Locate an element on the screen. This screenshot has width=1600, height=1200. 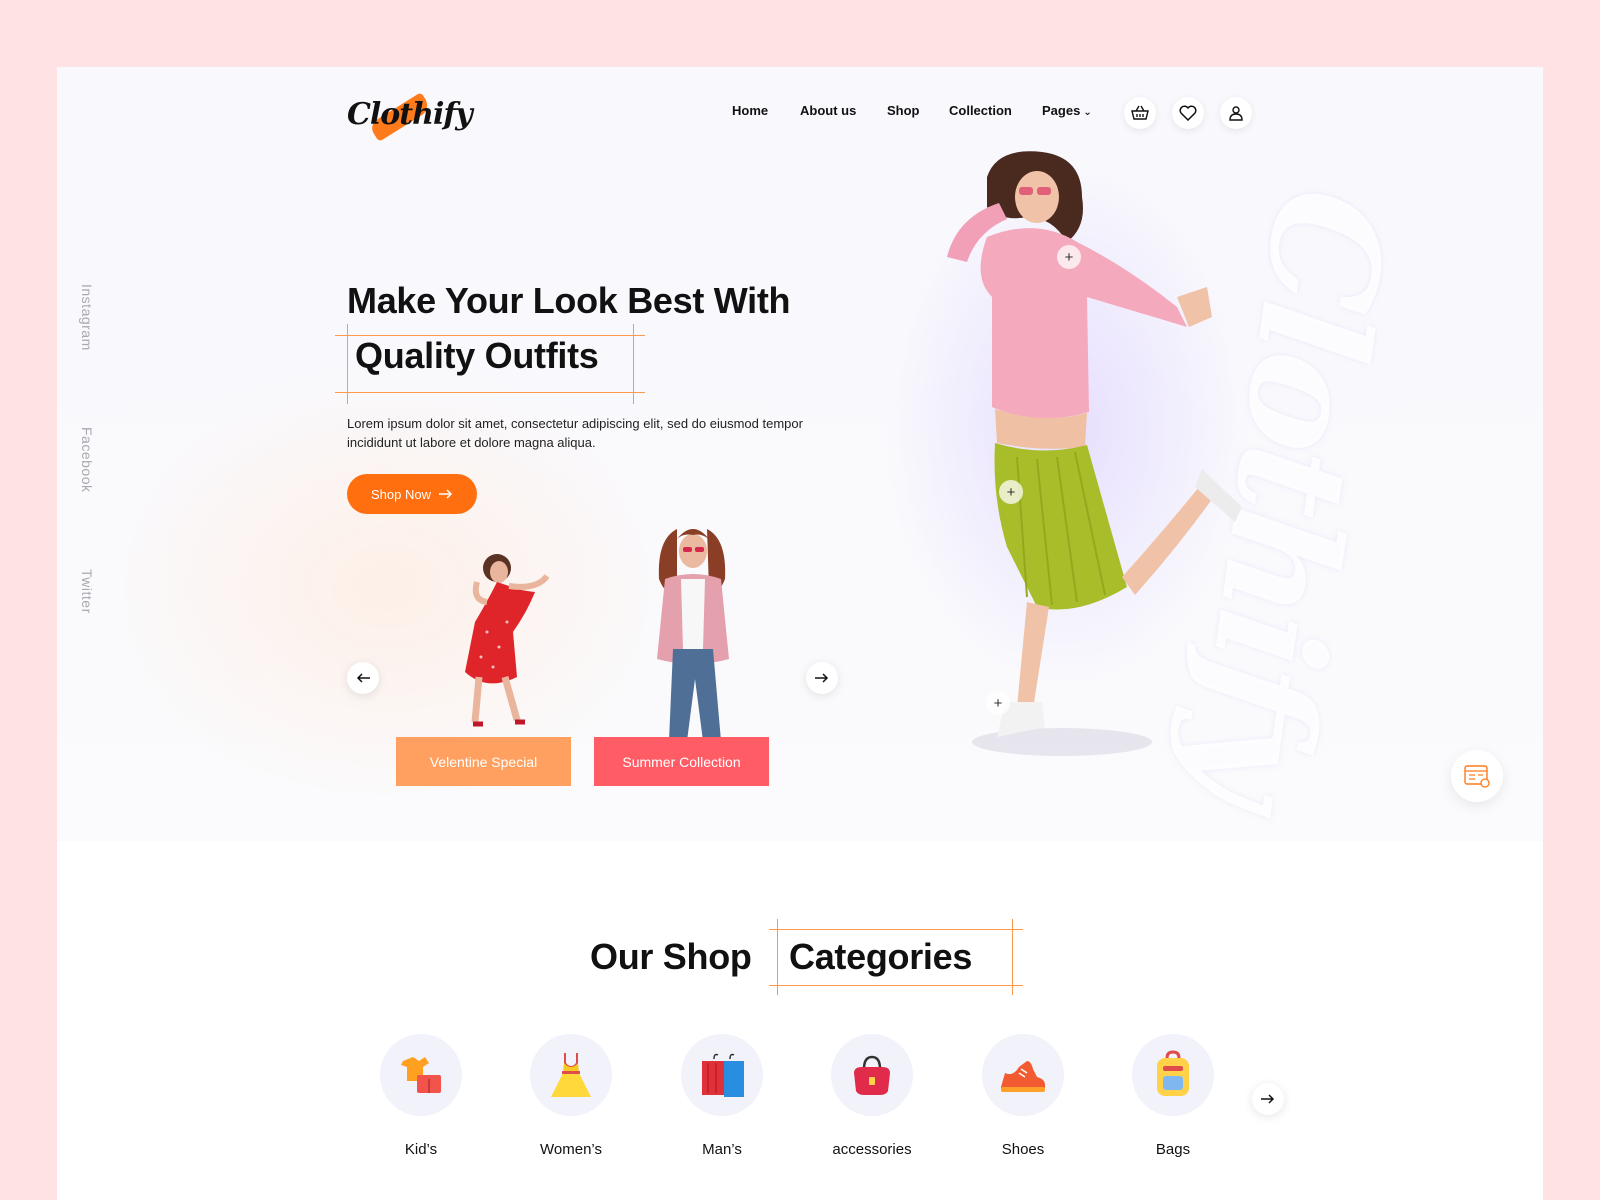
category-shoes: Shoes is located at coordinates (1022, 1104).